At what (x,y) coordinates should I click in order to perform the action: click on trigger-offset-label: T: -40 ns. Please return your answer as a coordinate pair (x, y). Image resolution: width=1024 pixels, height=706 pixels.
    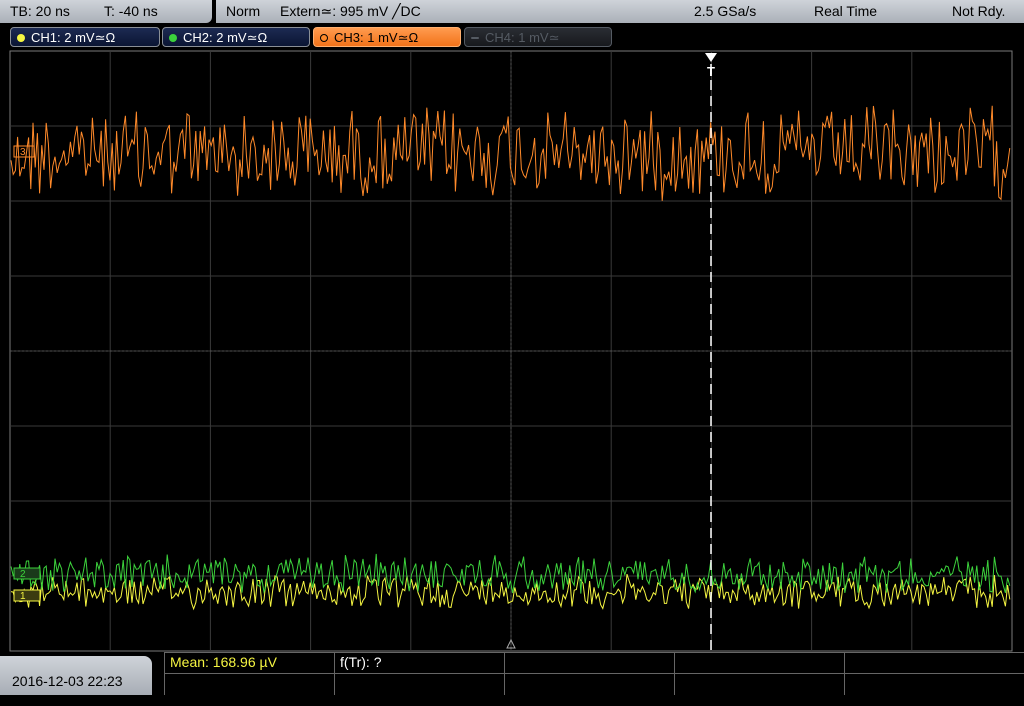
    Looking at the image, I should click on (131, 11).